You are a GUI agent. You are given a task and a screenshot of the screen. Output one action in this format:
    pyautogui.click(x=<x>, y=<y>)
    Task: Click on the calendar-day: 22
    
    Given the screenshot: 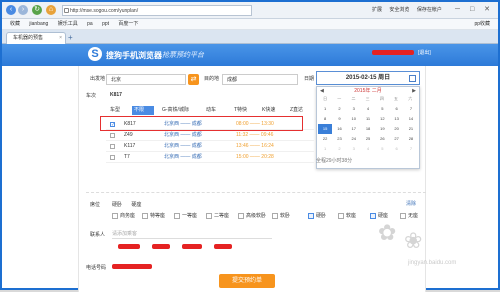 What is the action you would take?
    pyautogui.click(x=325, y=139)
    